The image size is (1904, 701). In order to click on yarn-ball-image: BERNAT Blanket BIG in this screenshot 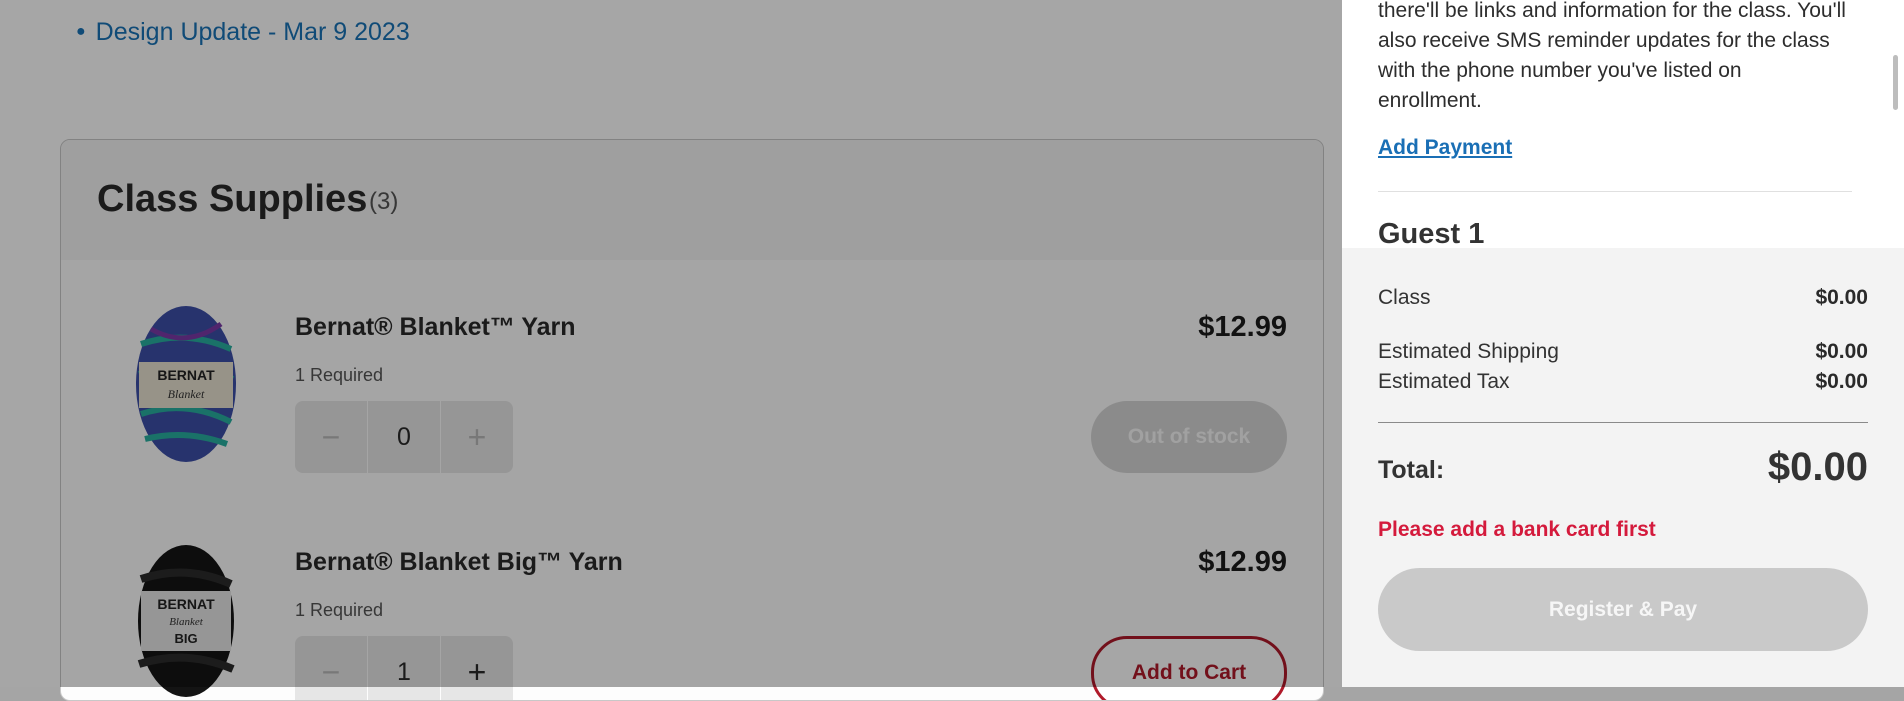, I will do `click(186, 621)`.